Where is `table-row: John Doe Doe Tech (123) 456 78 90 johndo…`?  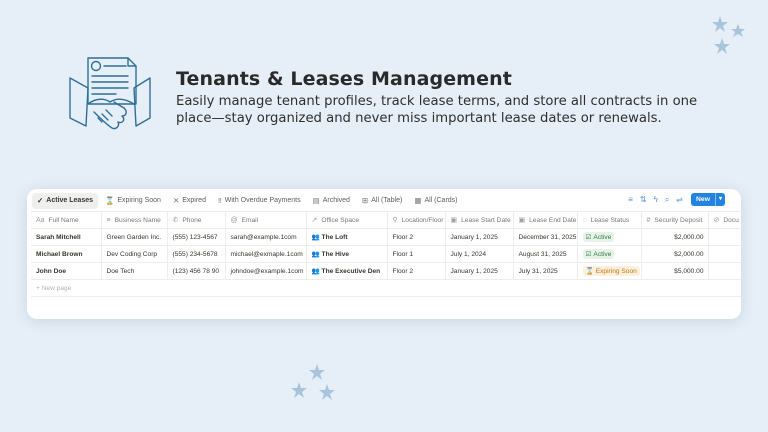 table-row: John Doe Doe Tech (123) 456 78 90 johndo… is located at coordinates (386, 271).